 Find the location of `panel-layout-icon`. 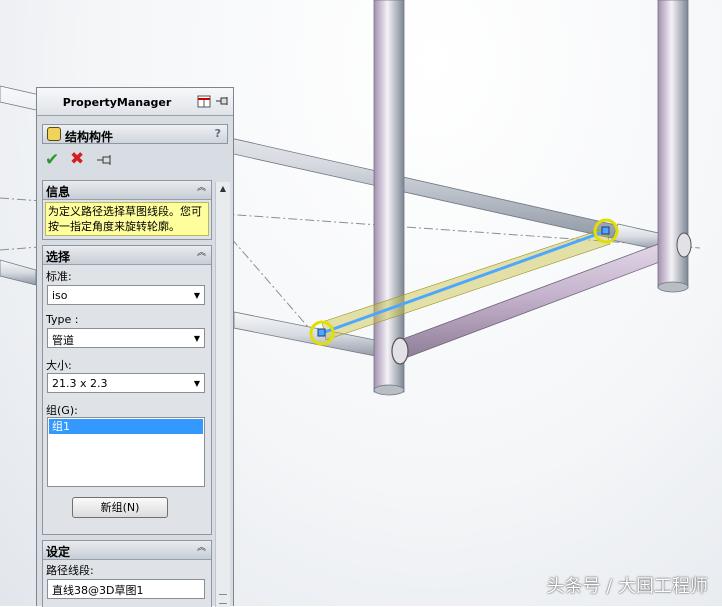

panel-layout-icon is located at coordinates (204, 101).